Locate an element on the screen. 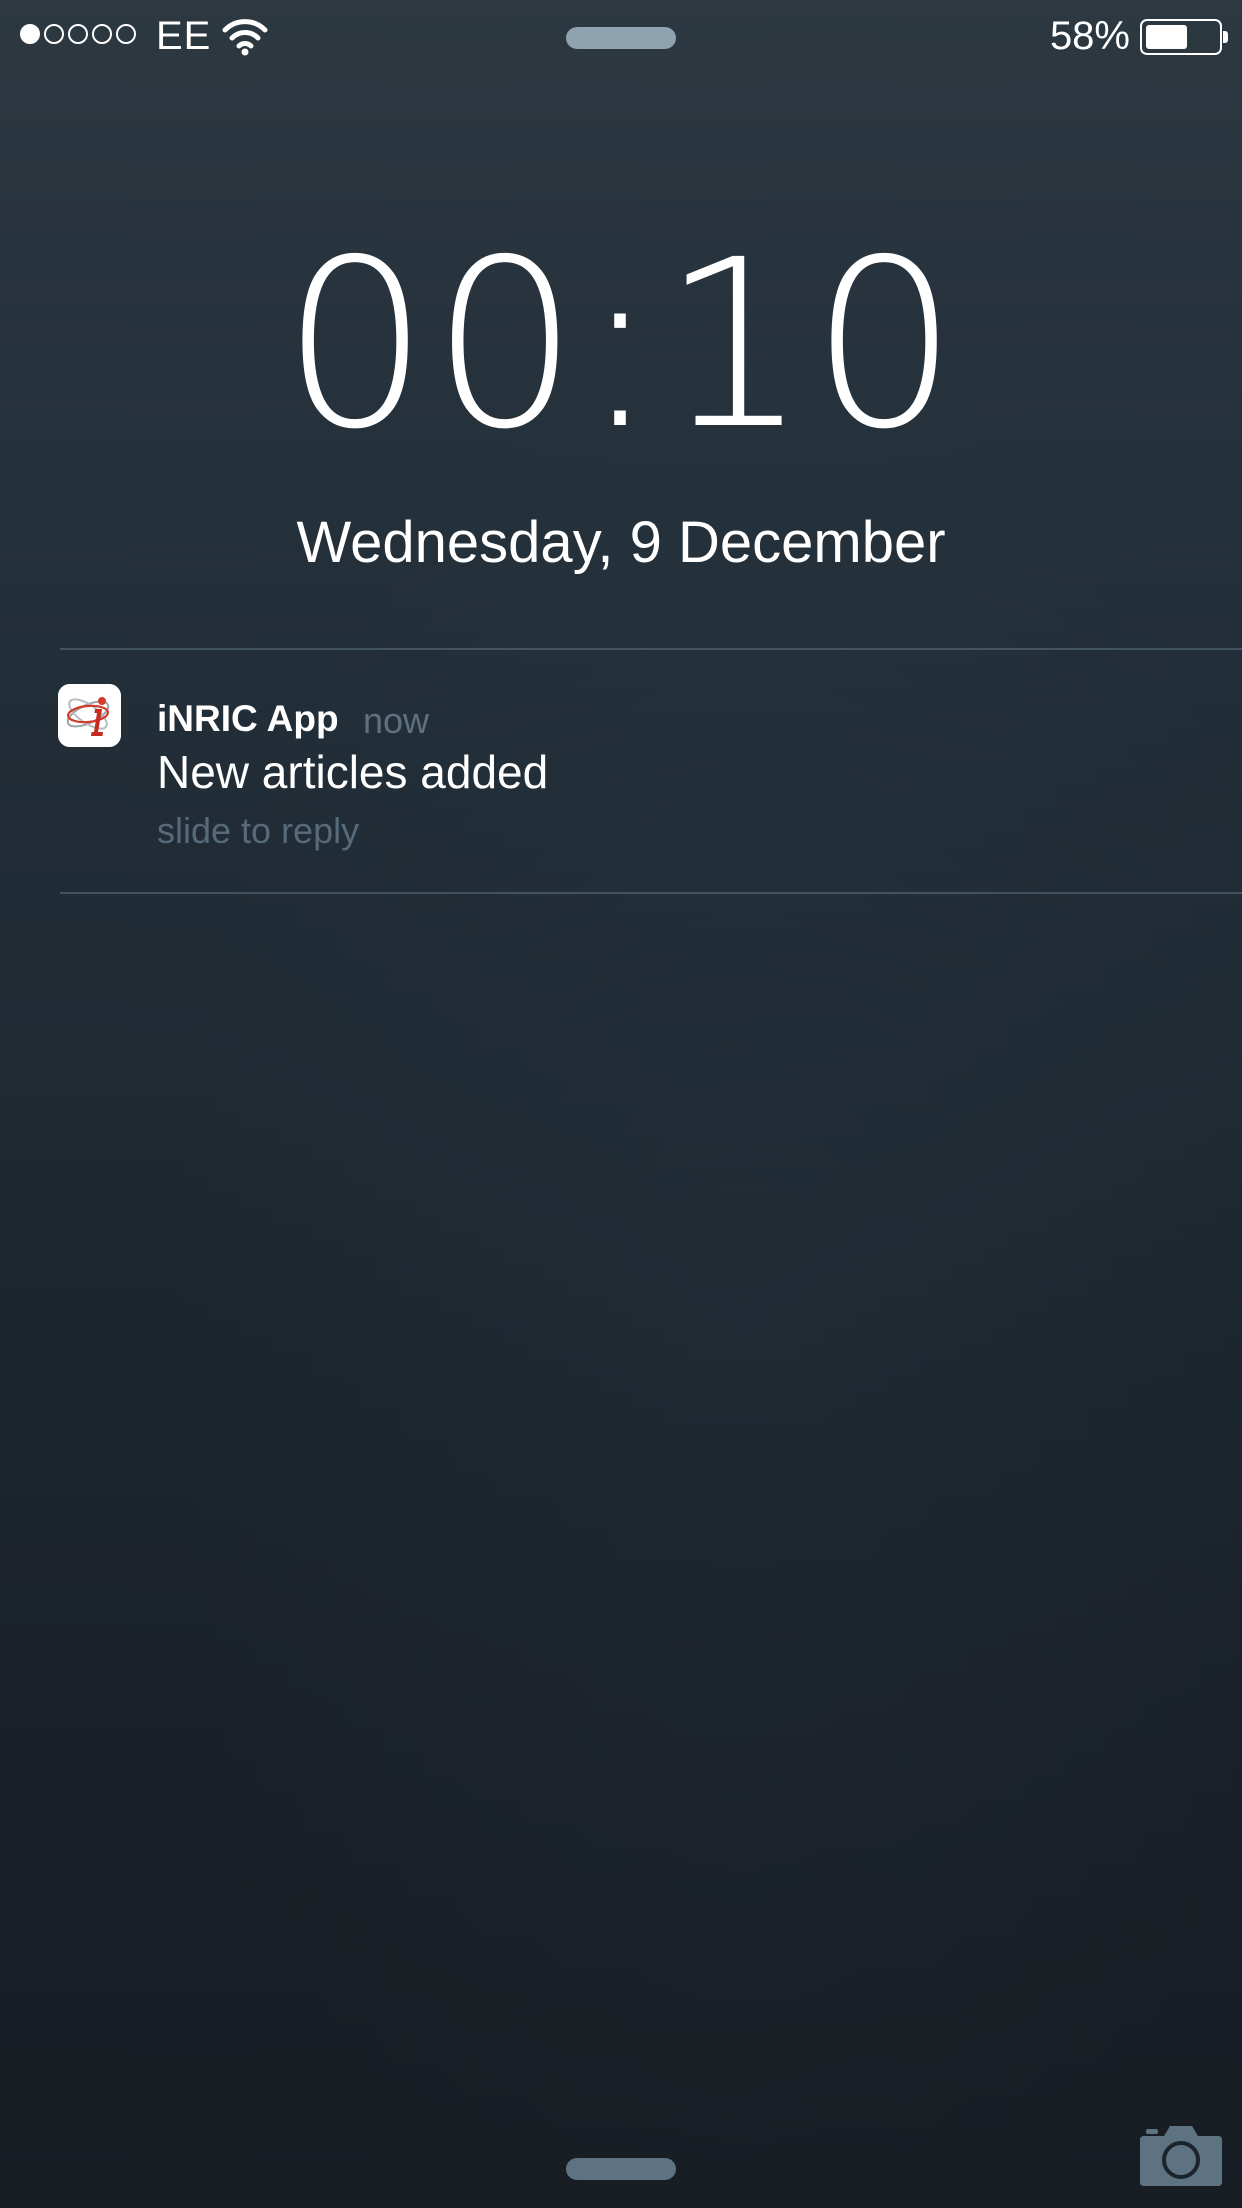 This screenshot has width=1242, height=2208. signal-strength-indicator is located at coordinates (78, 34).